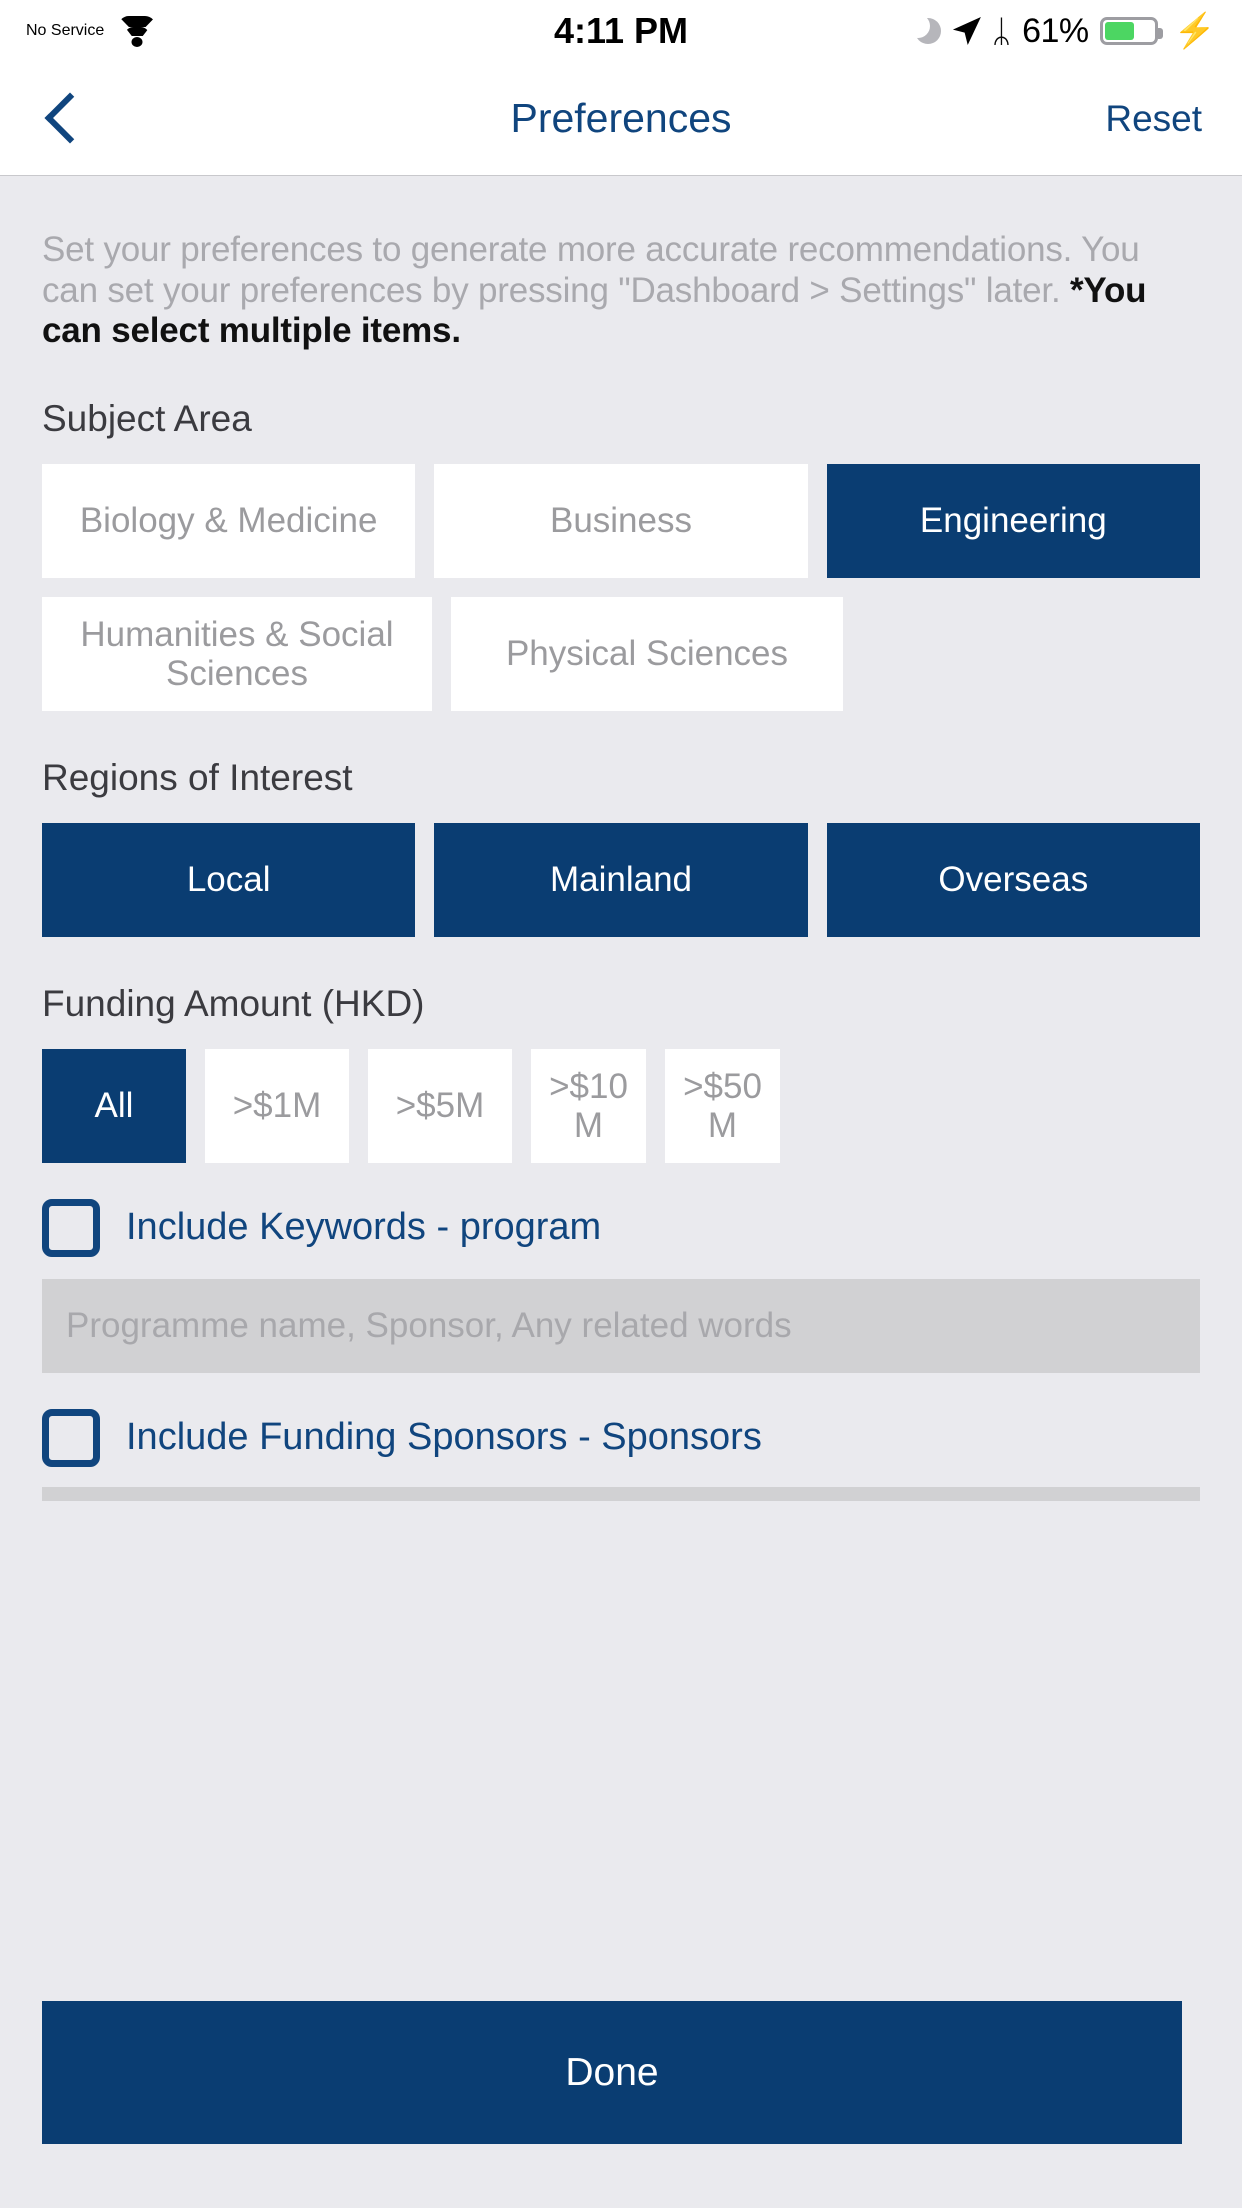 This screenshot has width=1242, height=2208. I want to click on subject-chip-business: Business, so click(621, 520).